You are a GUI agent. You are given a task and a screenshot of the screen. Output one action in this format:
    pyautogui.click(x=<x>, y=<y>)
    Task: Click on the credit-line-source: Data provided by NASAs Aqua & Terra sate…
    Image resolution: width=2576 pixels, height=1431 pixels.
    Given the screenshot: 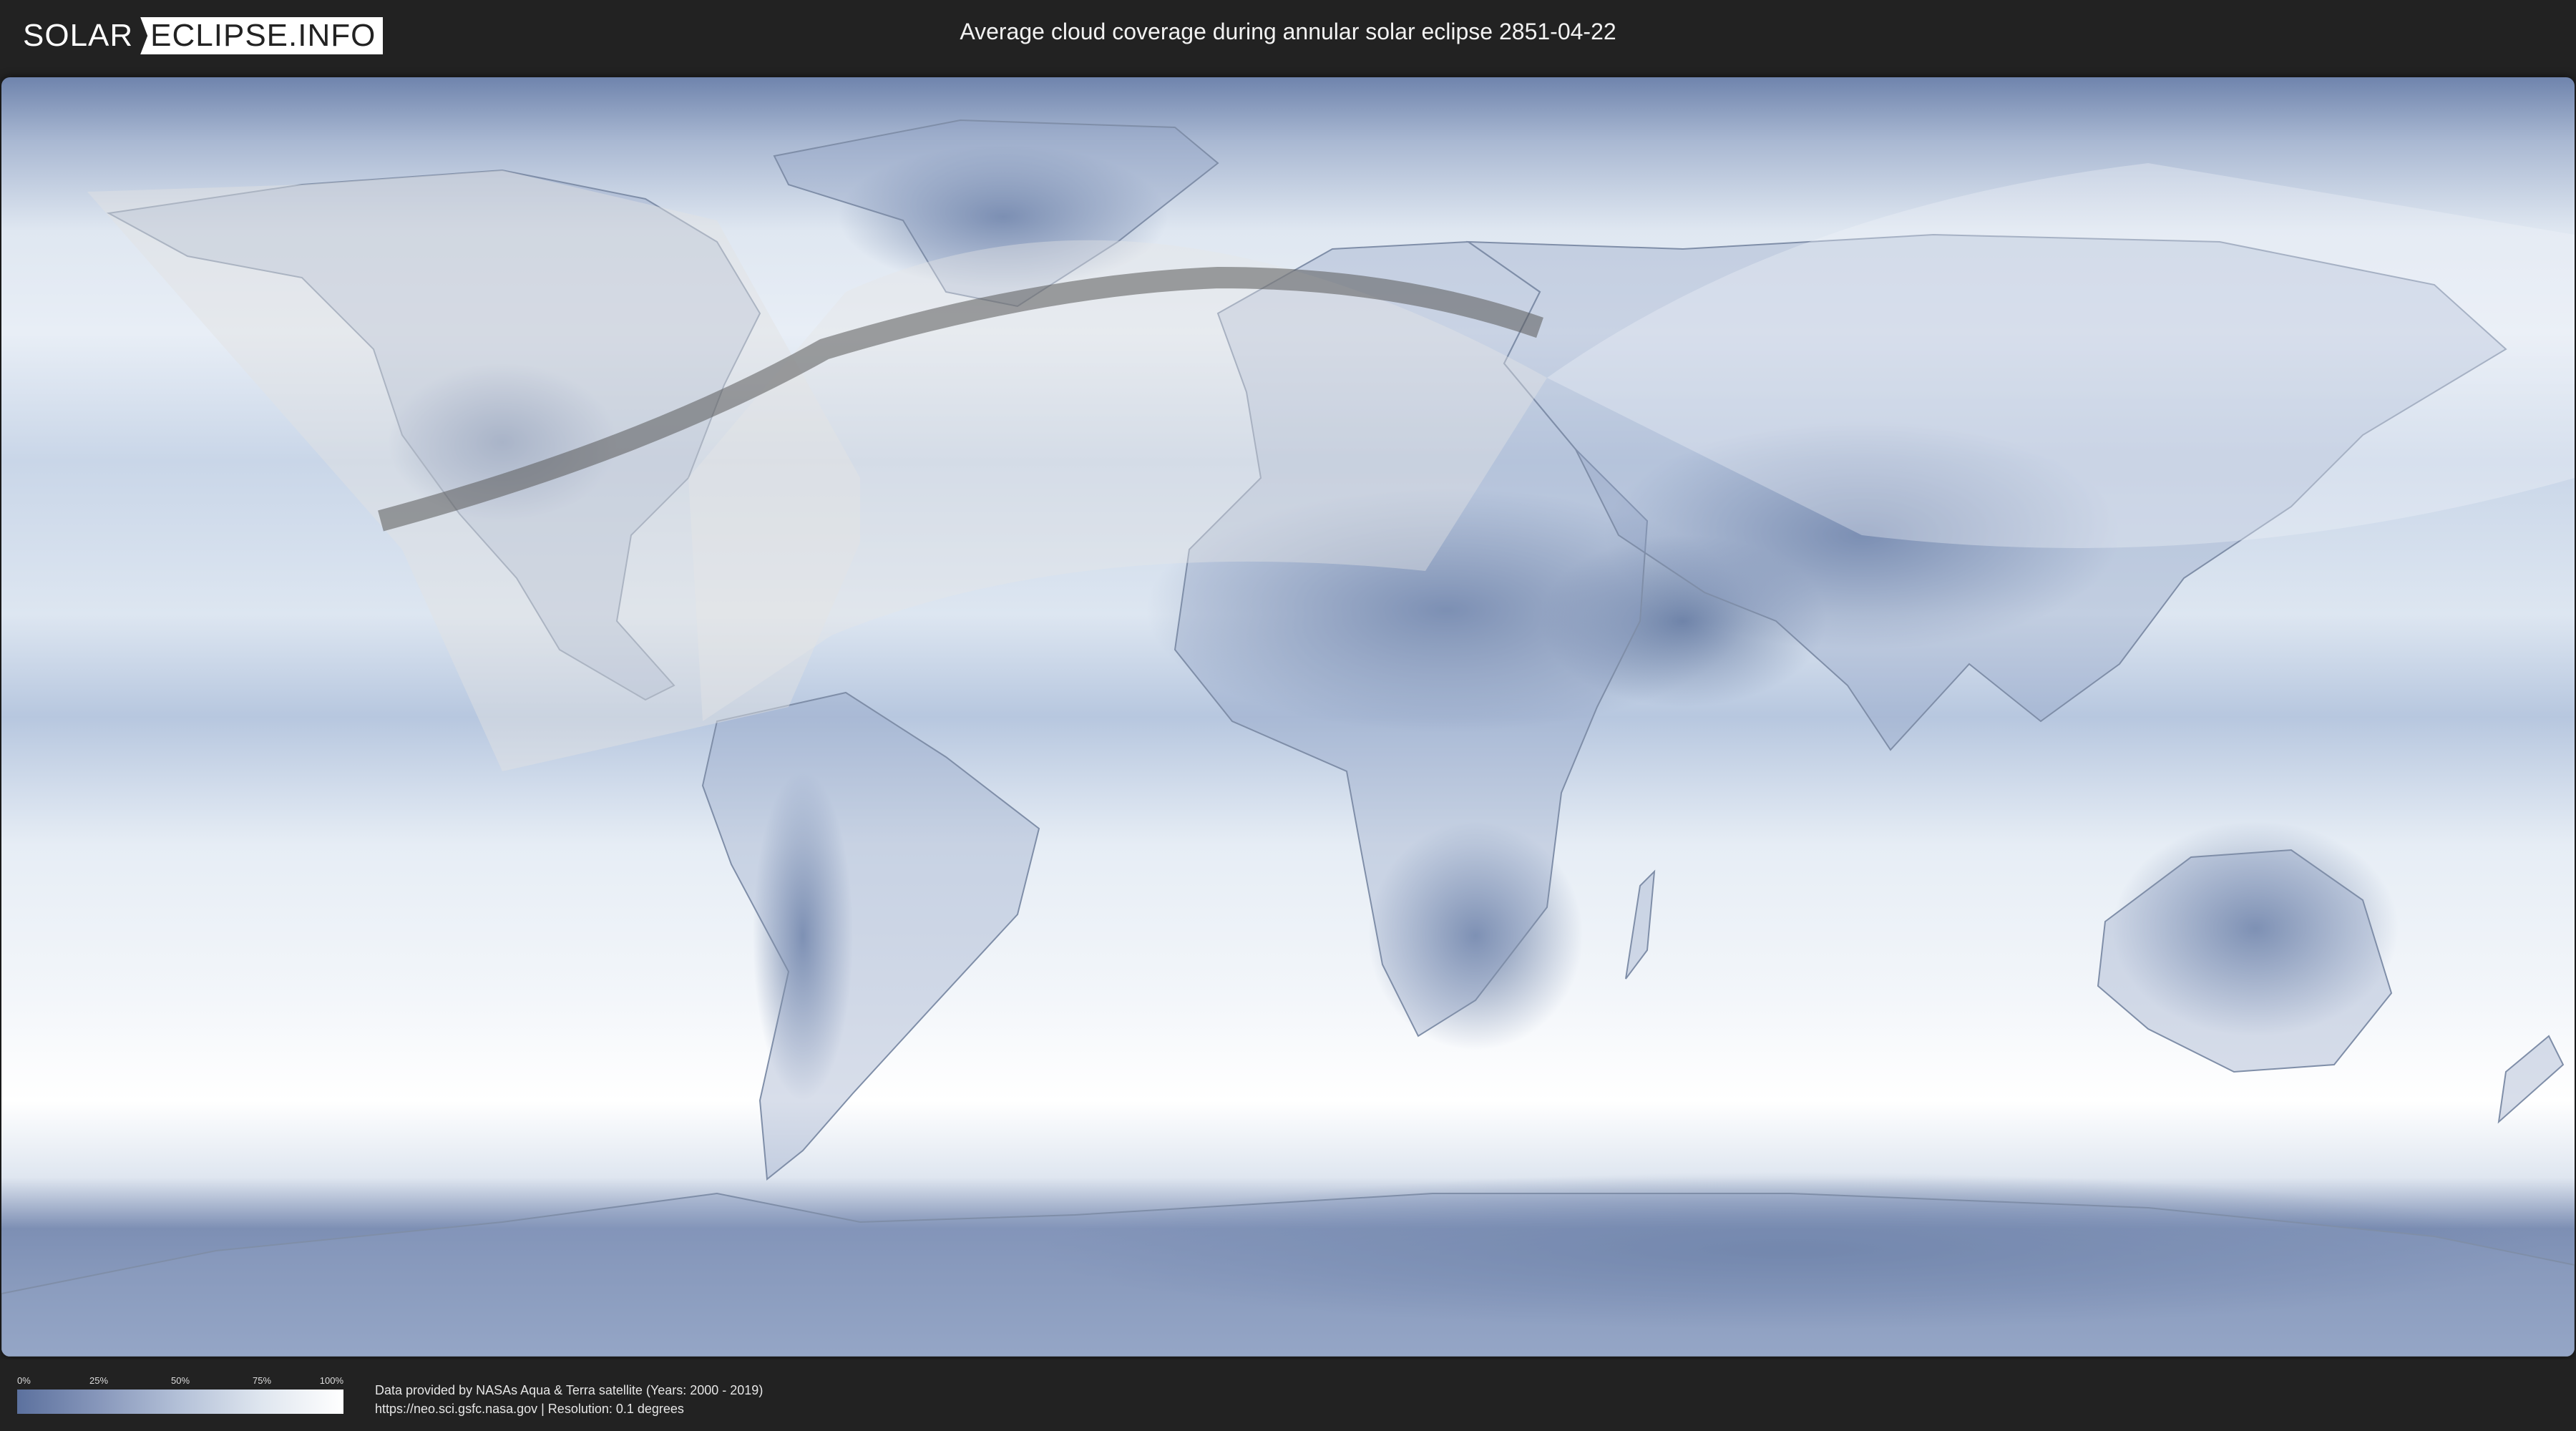 What is the action you would take?
    pyautogui.click(x=569, y=1390)
    